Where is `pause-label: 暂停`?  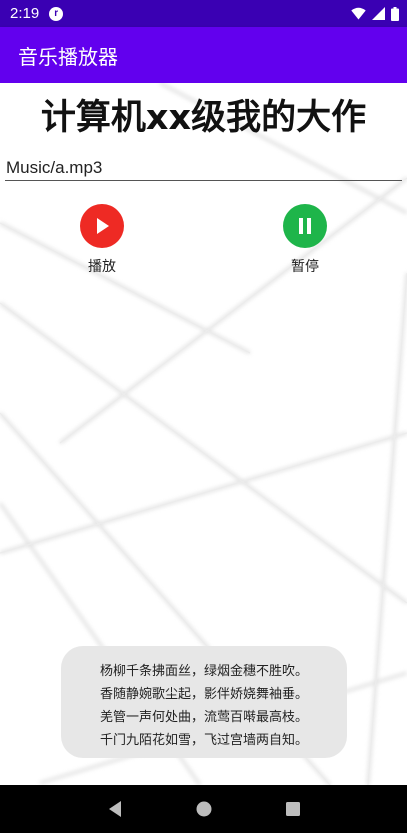 pause-label: 暂停 is located at coordinates (305, 267).